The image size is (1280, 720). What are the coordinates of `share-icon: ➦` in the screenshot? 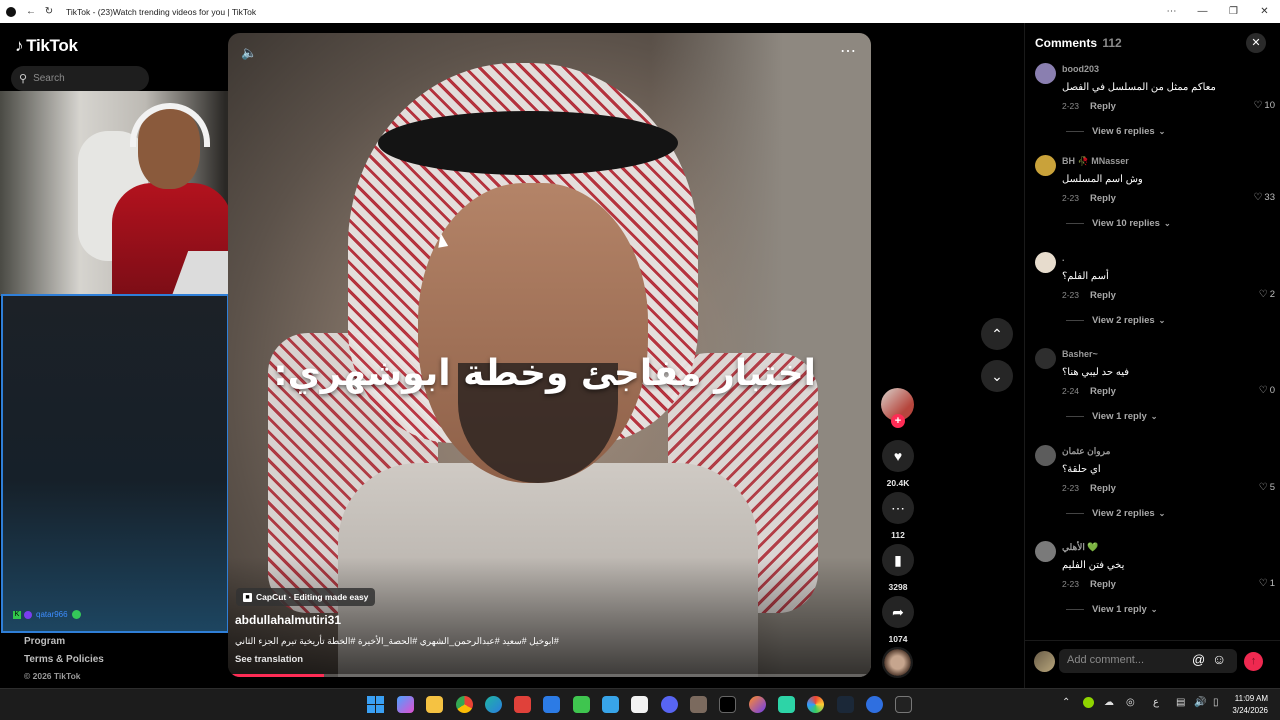 It's located at (898, 612).